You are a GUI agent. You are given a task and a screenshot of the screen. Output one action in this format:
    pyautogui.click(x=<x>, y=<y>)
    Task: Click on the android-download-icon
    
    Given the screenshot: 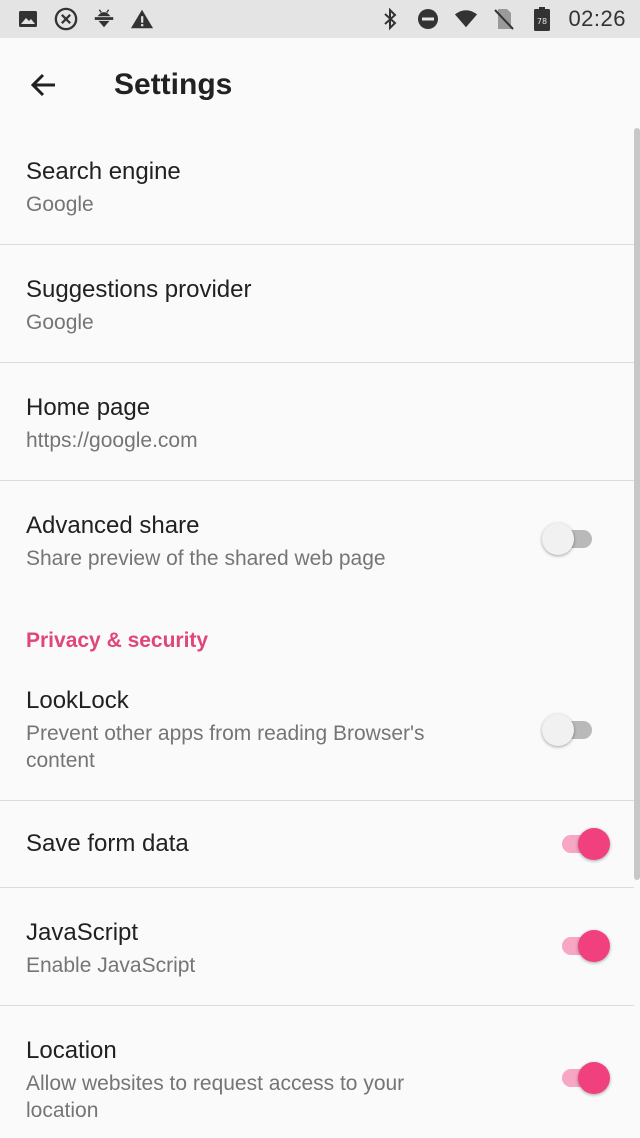 What is the action you would take?
    pyautogui.click(x=104, y=19)
    